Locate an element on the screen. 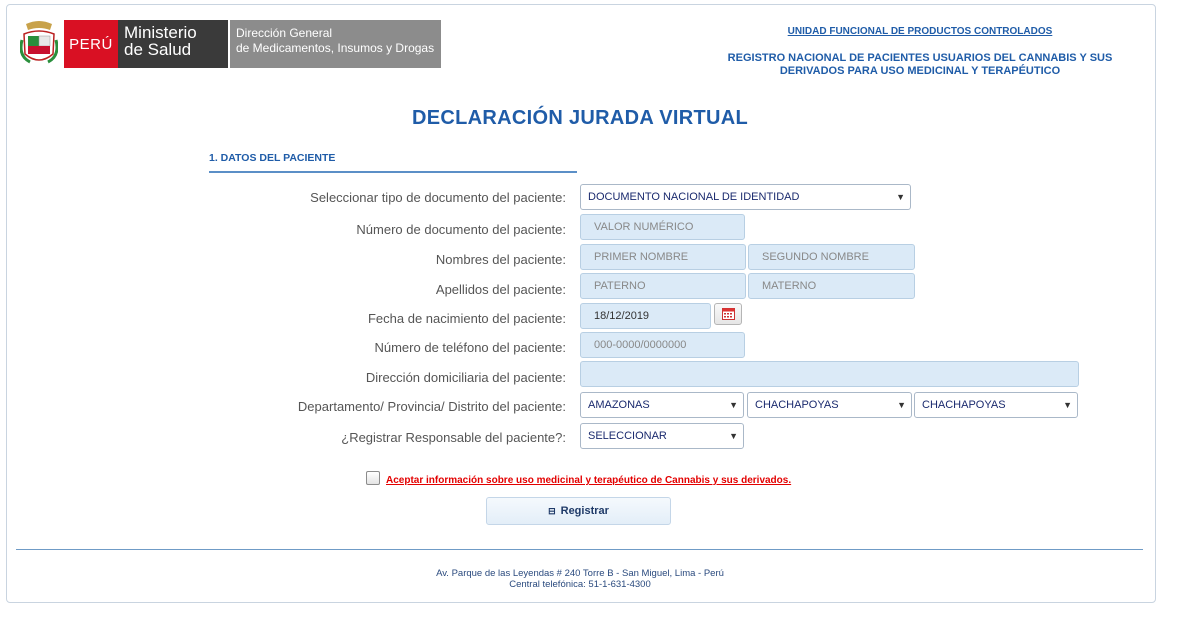 This screenshot has width=1200, height=622. doc-type-select: DOCUMENTO NACIONAL DE IDENTIDAD ▼ is located at coordinates (745, 197).